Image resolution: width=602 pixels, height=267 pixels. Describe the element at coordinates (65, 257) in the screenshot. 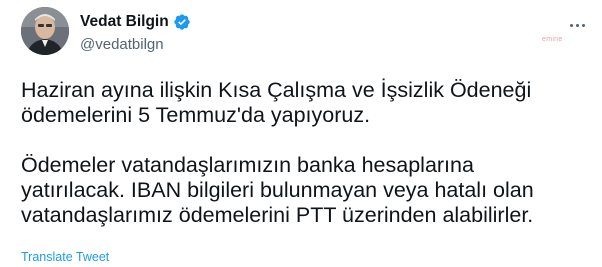

I see `translate-tweet-link: Translate Tweet` at that location.